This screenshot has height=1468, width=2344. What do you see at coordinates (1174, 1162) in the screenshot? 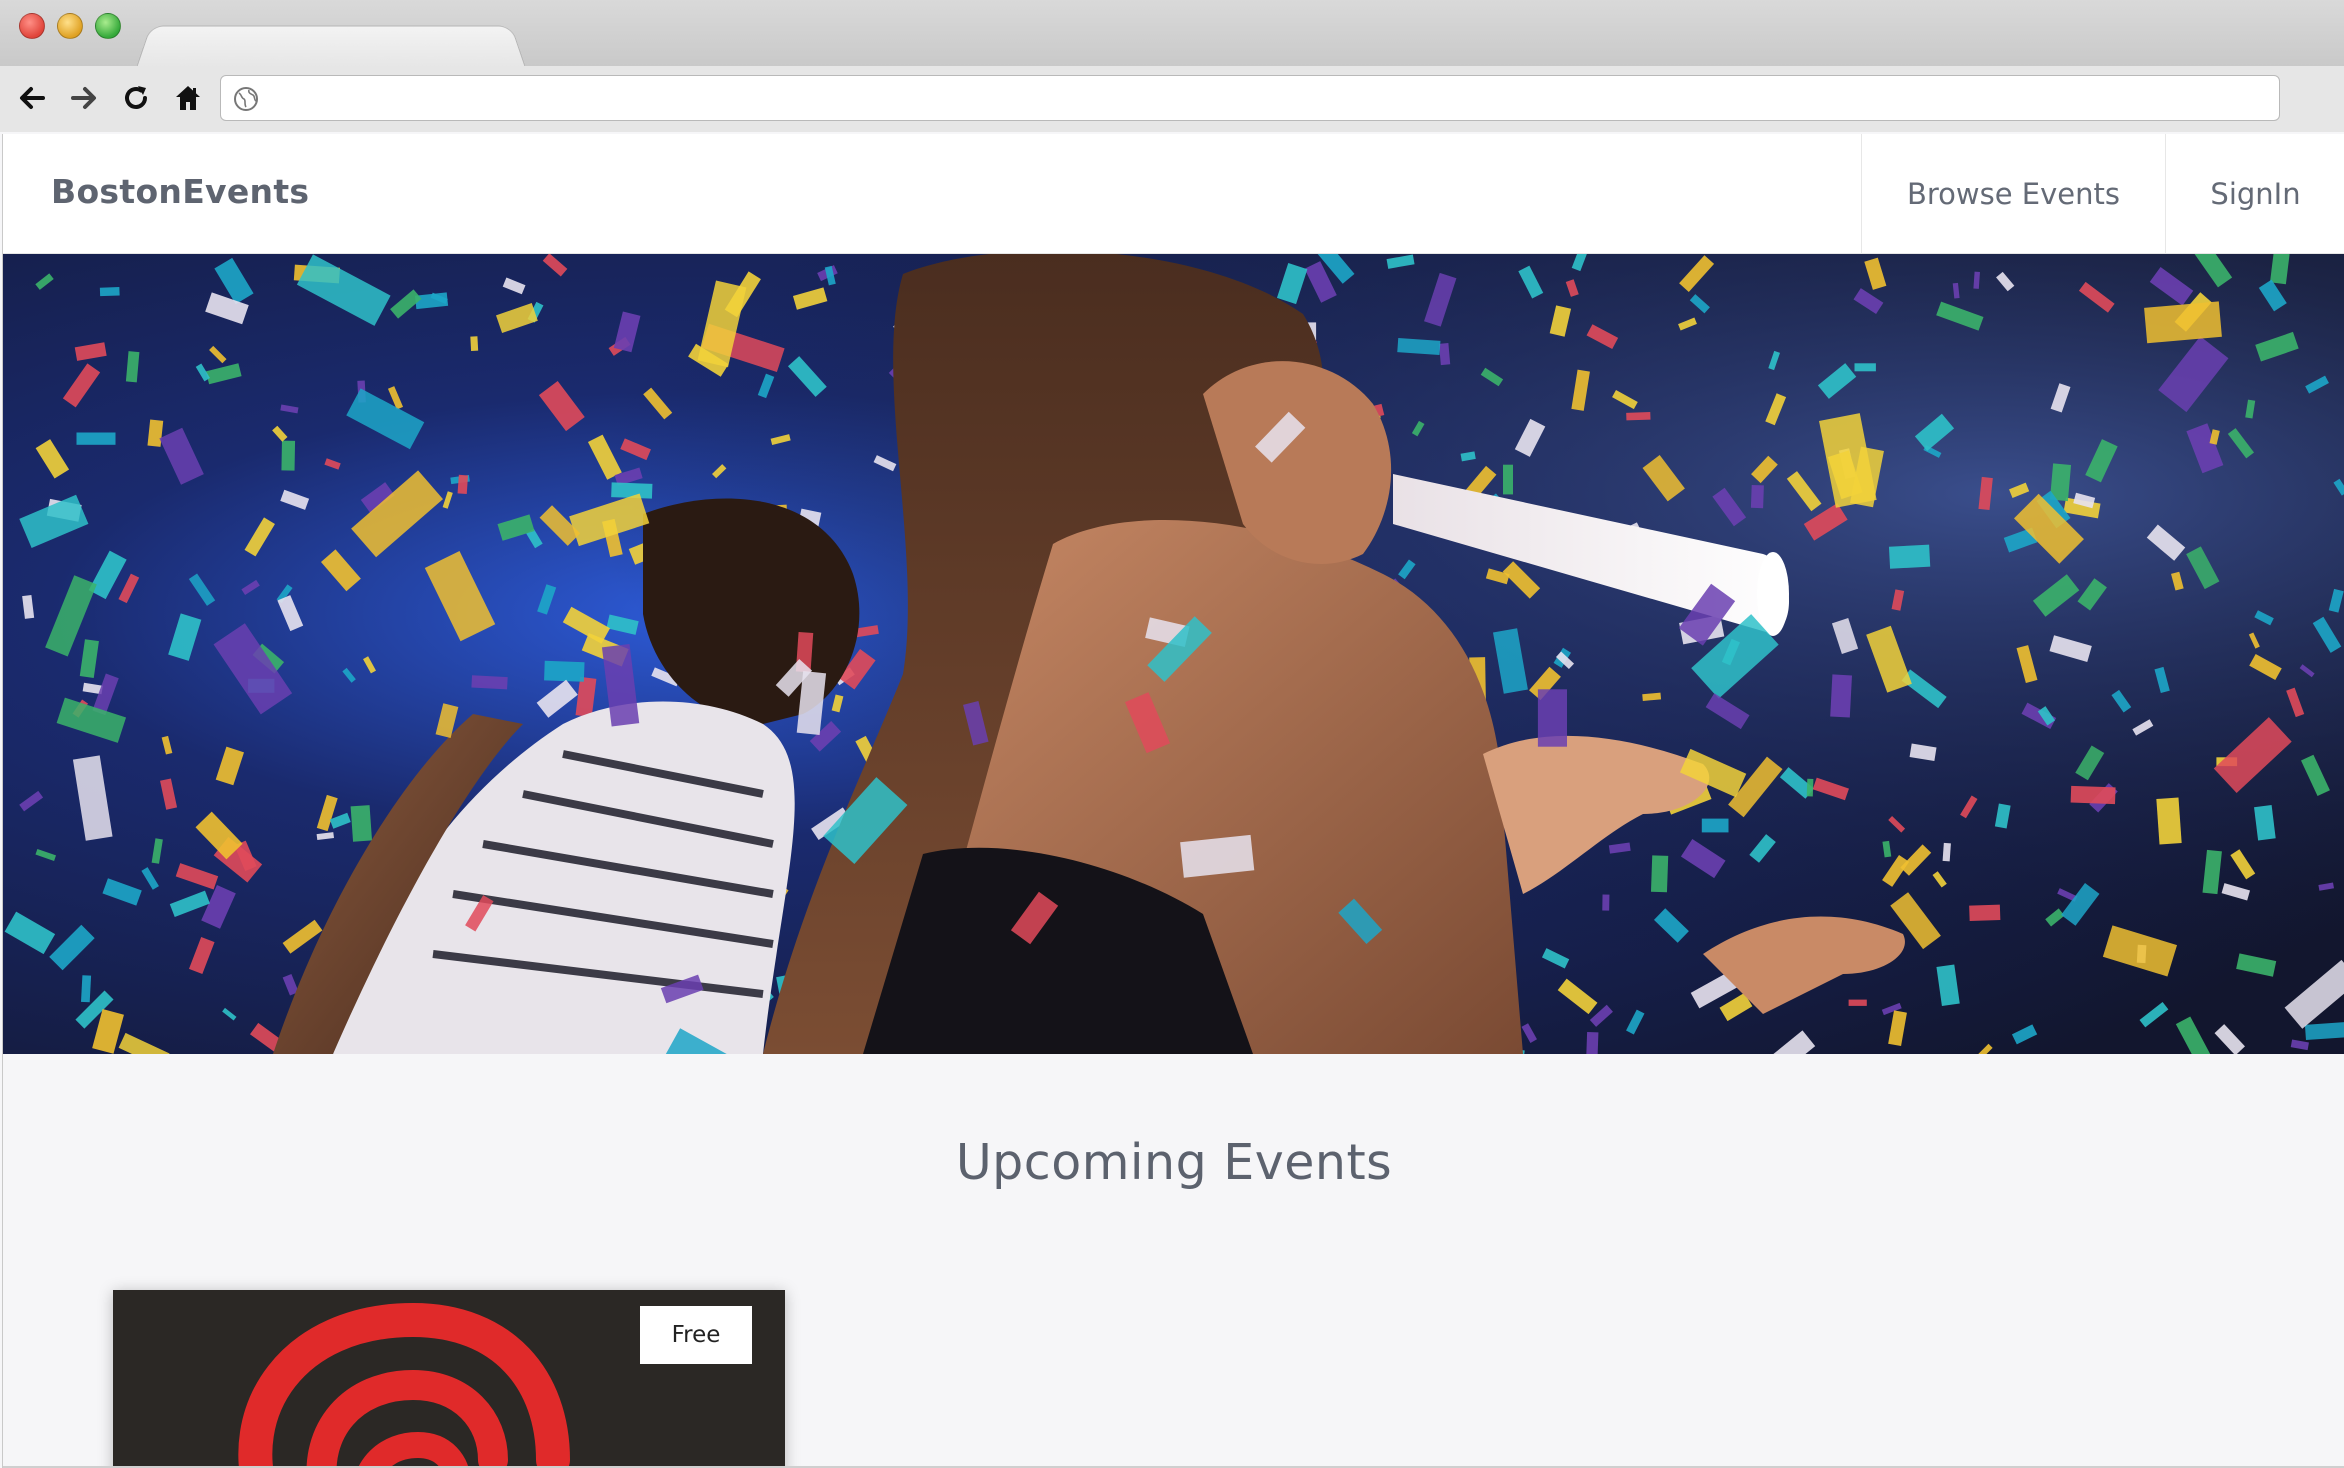
I see `section-title-upcoming-events: Upcoming Events` at bounding box center [1174, 1162].